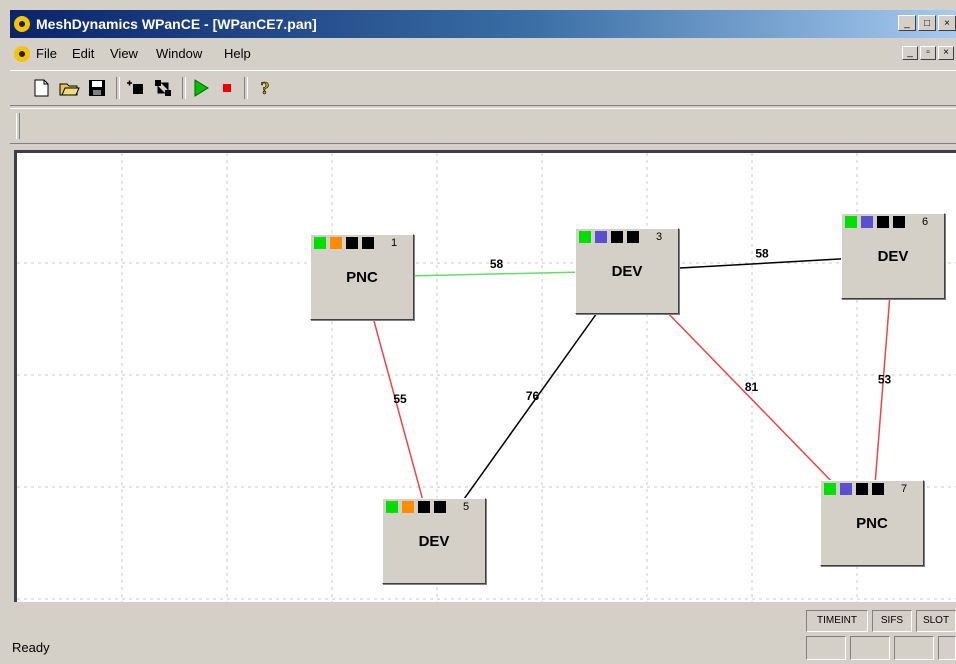 The image size is (956, 664). I want to click on child-close-button: ×, so click(946, 53).